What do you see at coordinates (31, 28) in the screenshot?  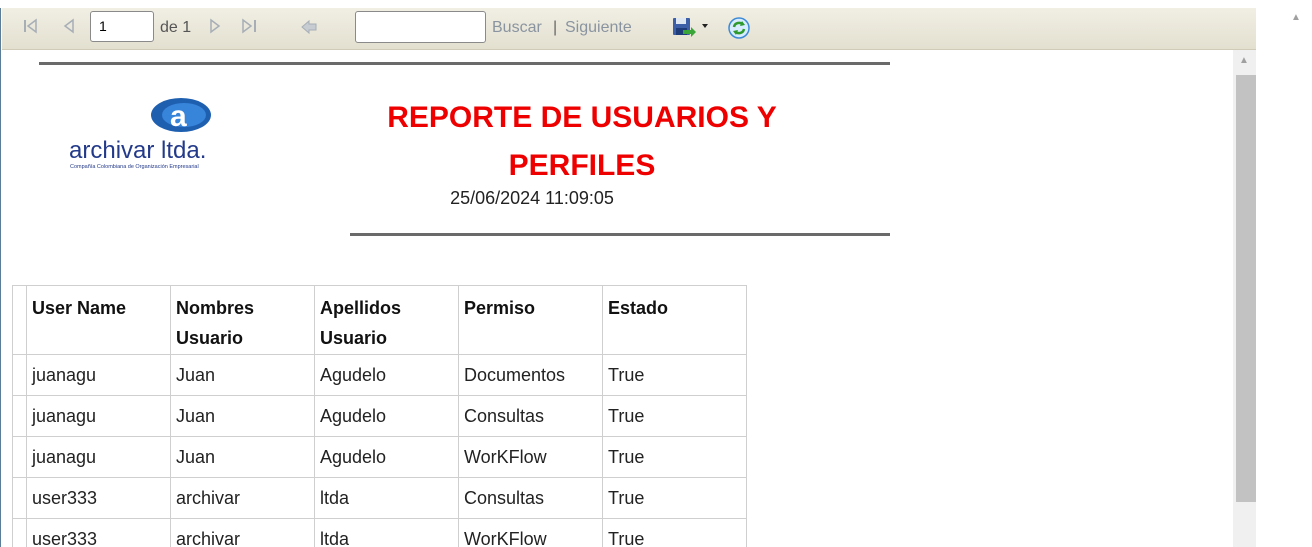 I see `first-page-icon` at bounding box center [31, 28].